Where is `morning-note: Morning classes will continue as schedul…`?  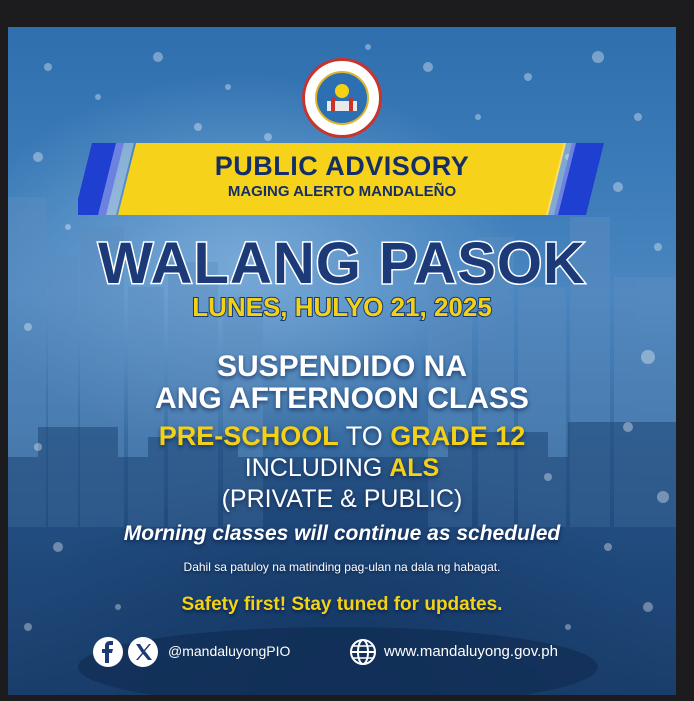
morning-note: Morning classes will continue as schedul… is located at coordinates (342, 533).